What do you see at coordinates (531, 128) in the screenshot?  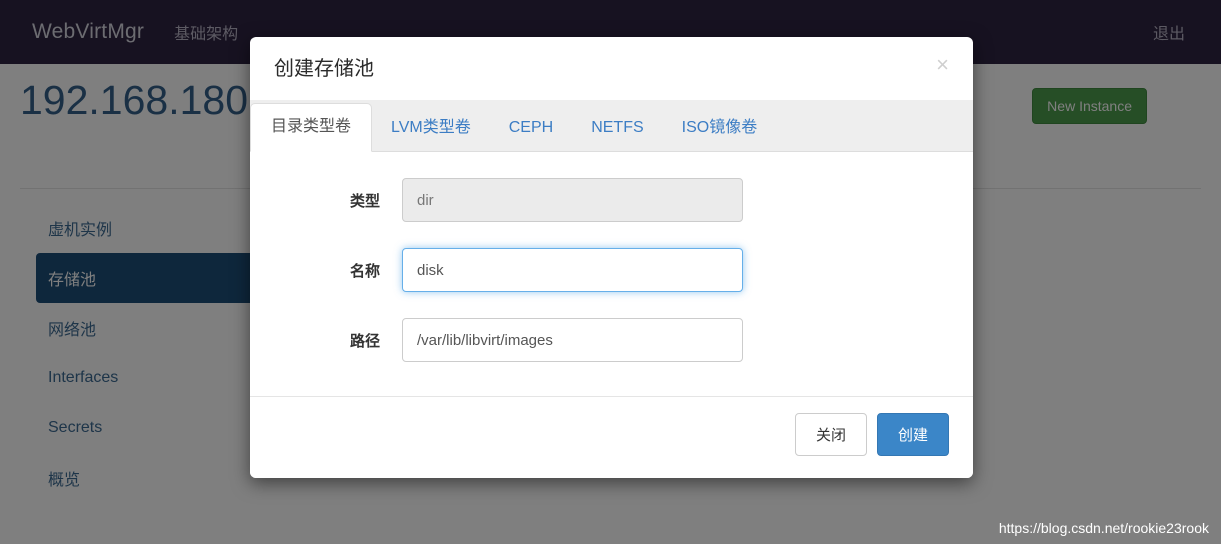 I see `tab-ceph: CEPH` at bounding box center [531, 128].